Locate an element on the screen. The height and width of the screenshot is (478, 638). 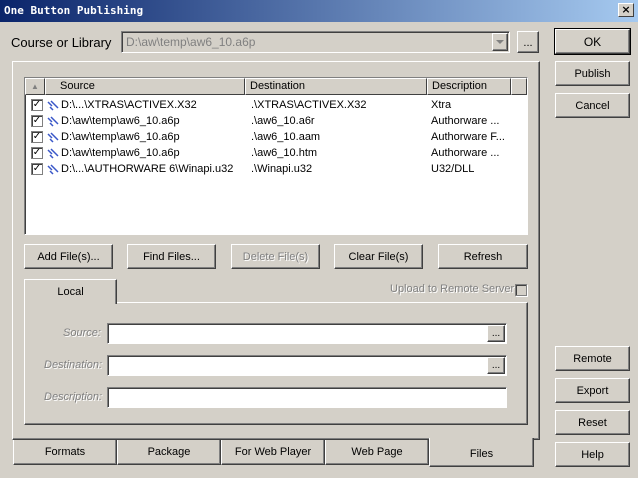
destination-label: Destination: is located at coordinates (73, 365).